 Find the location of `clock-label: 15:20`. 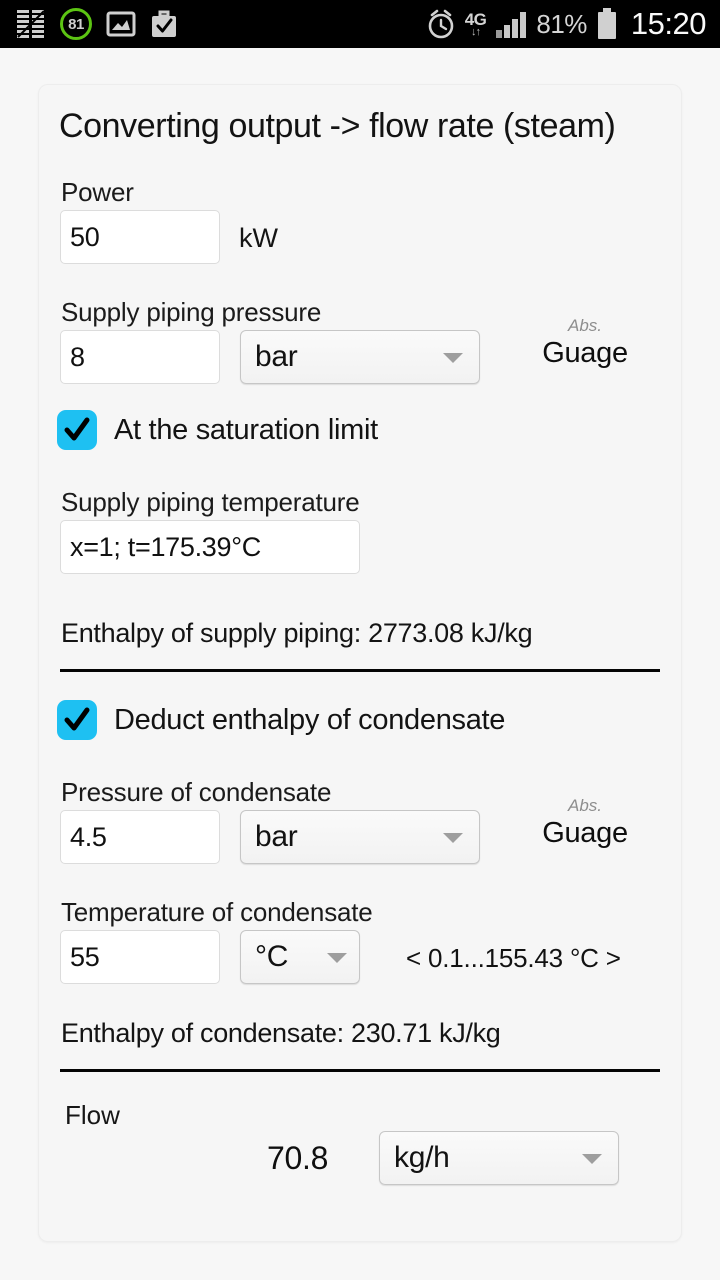

clock-label: 15:20 is located at coordinates (668, 23).